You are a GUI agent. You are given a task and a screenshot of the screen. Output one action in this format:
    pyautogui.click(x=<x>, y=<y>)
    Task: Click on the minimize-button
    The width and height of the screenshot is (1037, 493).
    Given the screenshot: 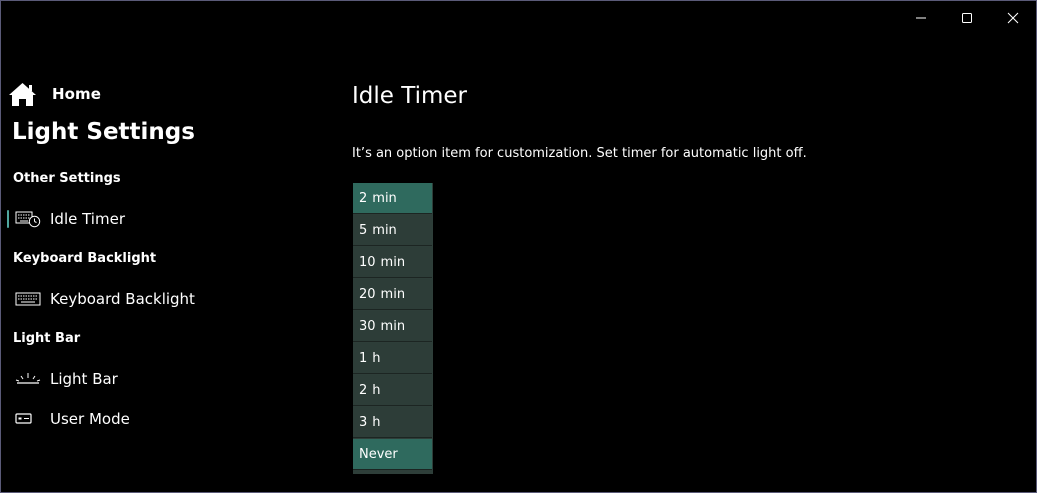 What is the action you would take?
    pyautogui.click(x=921, y=18)
    